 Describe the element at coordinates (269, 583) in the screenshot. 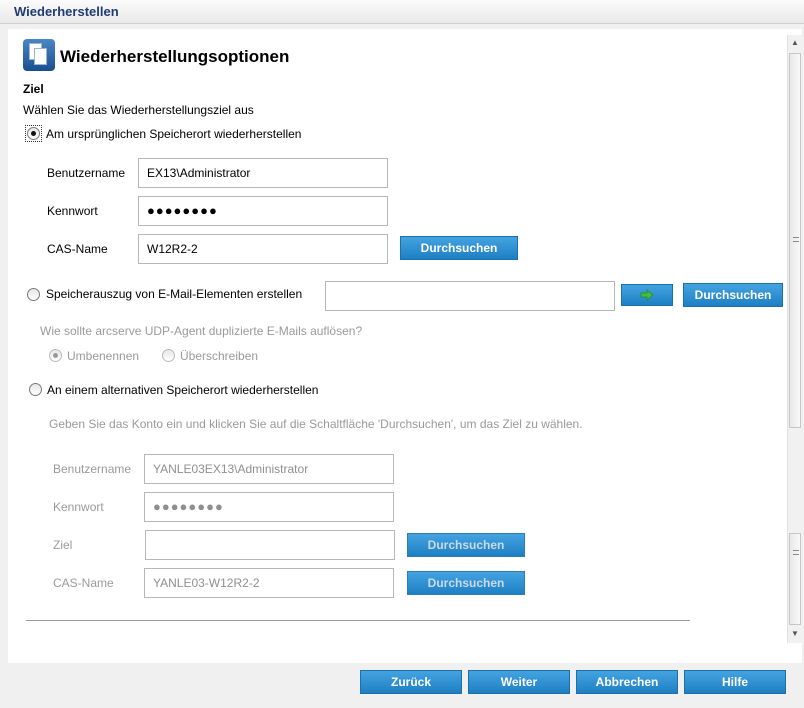

I see `alt-cas-name-field: YANLE03-W12R2-2` at that location.